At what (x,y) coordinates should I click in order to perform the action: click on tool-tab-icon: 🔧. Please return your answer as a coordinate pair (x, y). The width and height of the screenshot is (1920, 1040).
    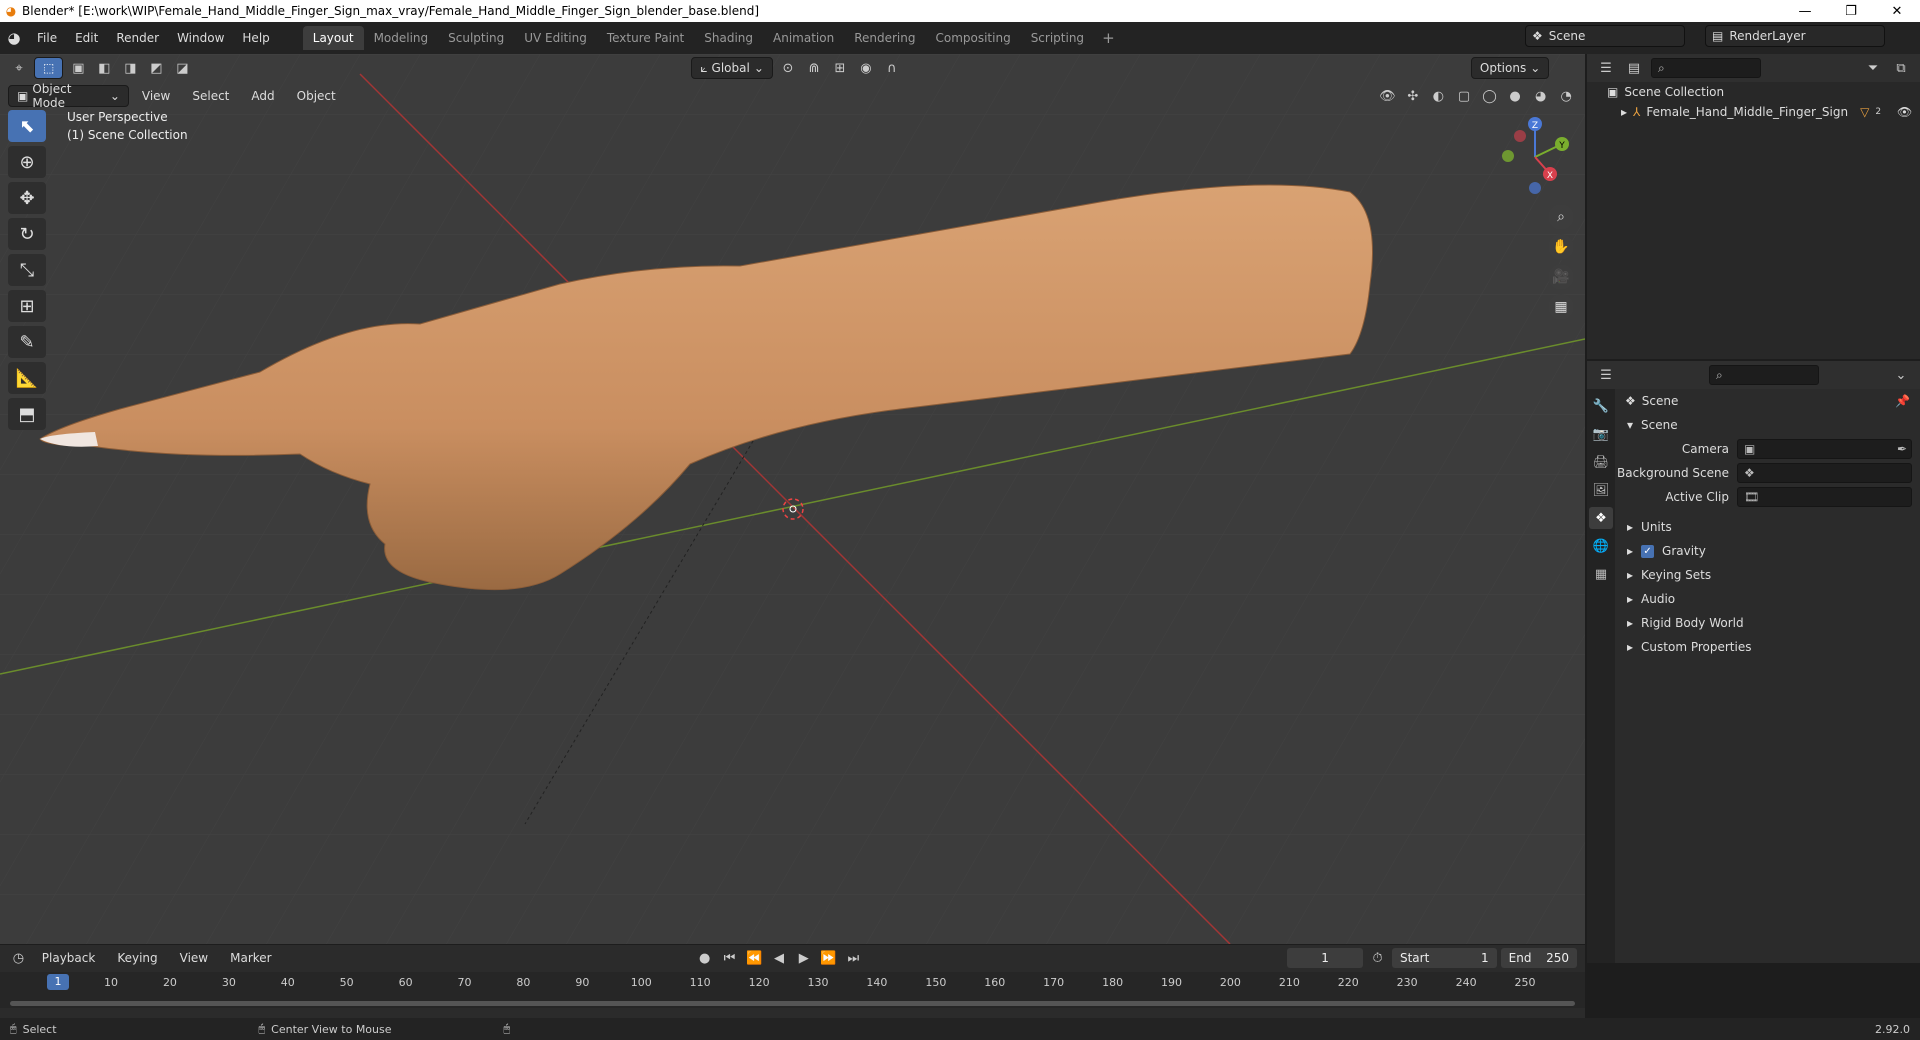
    Looking at the image, I should click on (1601, 406).